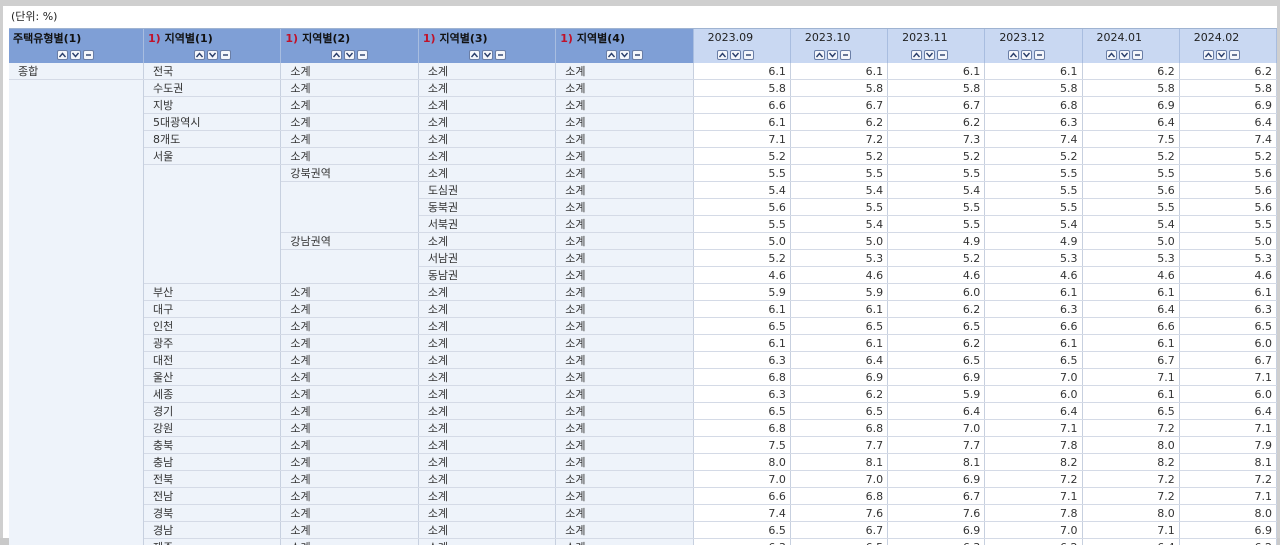  What do you see at coordinates (349, 37) in the screenshot?
I see `header-region2: 1)지역별(2)` at bounding box center [349, 37].